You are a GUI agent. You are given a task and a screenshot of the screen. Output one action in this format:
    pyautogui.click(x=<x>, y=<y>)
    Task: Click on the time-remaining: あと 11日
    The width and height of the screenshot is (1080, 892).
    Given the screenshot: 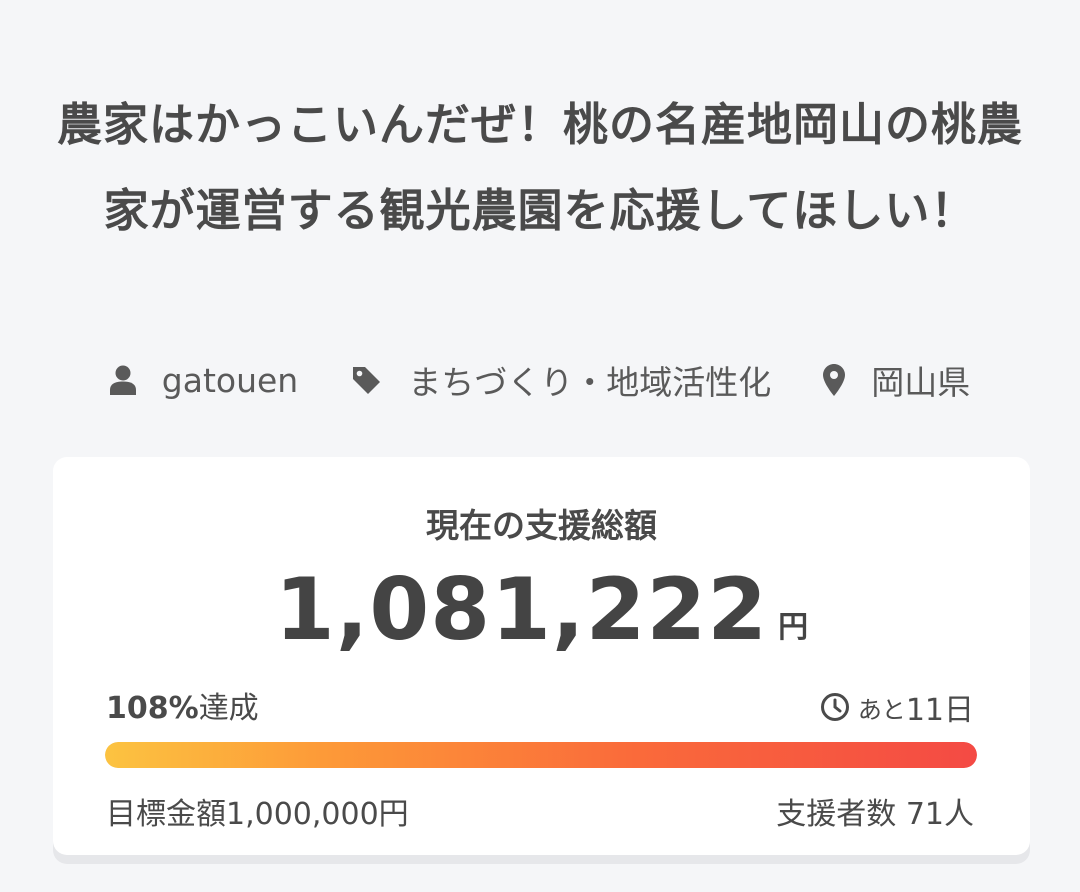 What is the action you would take?
    pyautogui.click(x=897, y=707)
    